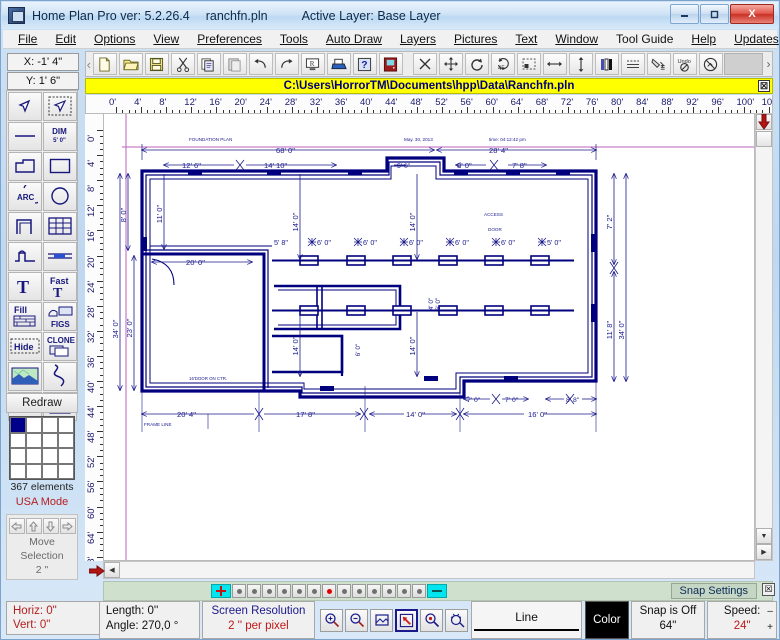 This screenshot has height=640, width=780. I want to click on speed-minus-button: –, so click(770, 612).